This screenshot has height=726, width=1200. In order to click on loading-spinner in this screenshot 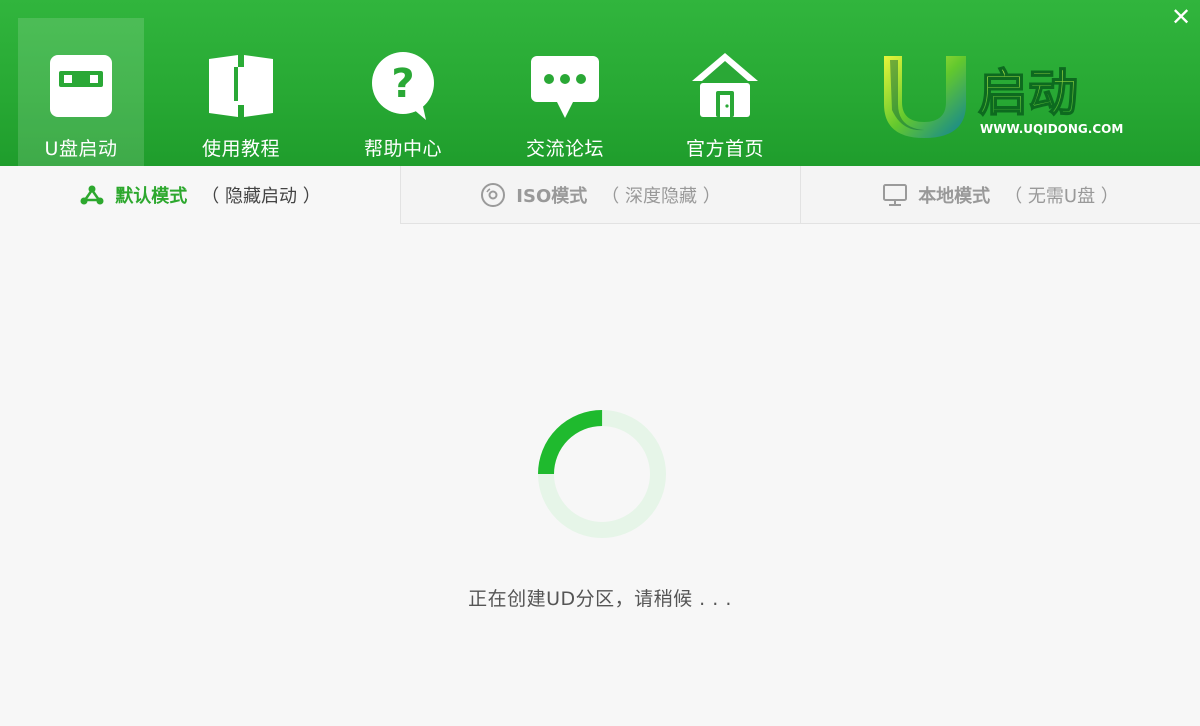, I will do `click(602, 474)`.